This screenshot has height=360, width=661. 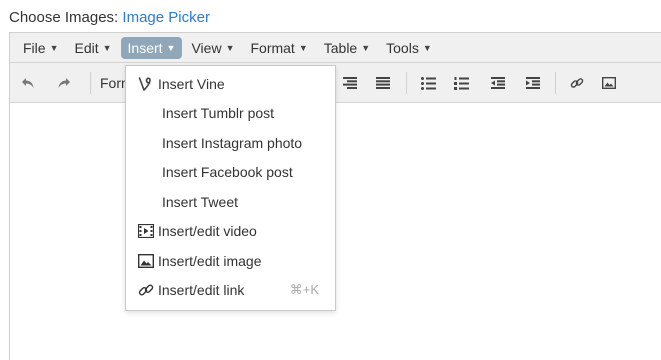 What do you see at coordinates (86, 47) in the screenshot?
I see `menu-edit-label: Edit` at bounding box center [86, 47].